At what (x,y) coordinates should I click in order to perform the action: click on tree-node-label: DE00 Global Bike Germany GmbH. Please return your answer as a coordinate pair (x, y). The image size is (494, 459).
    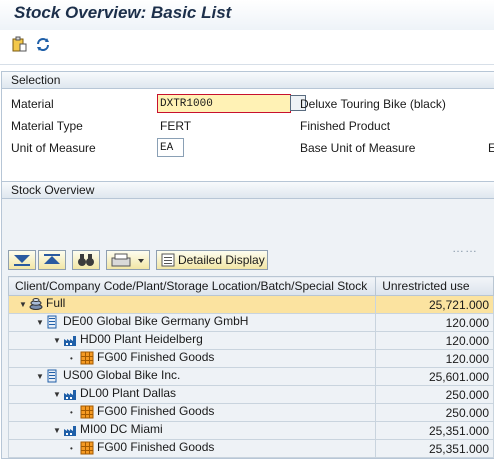
    Looking at the image, I should click on (156, 321).